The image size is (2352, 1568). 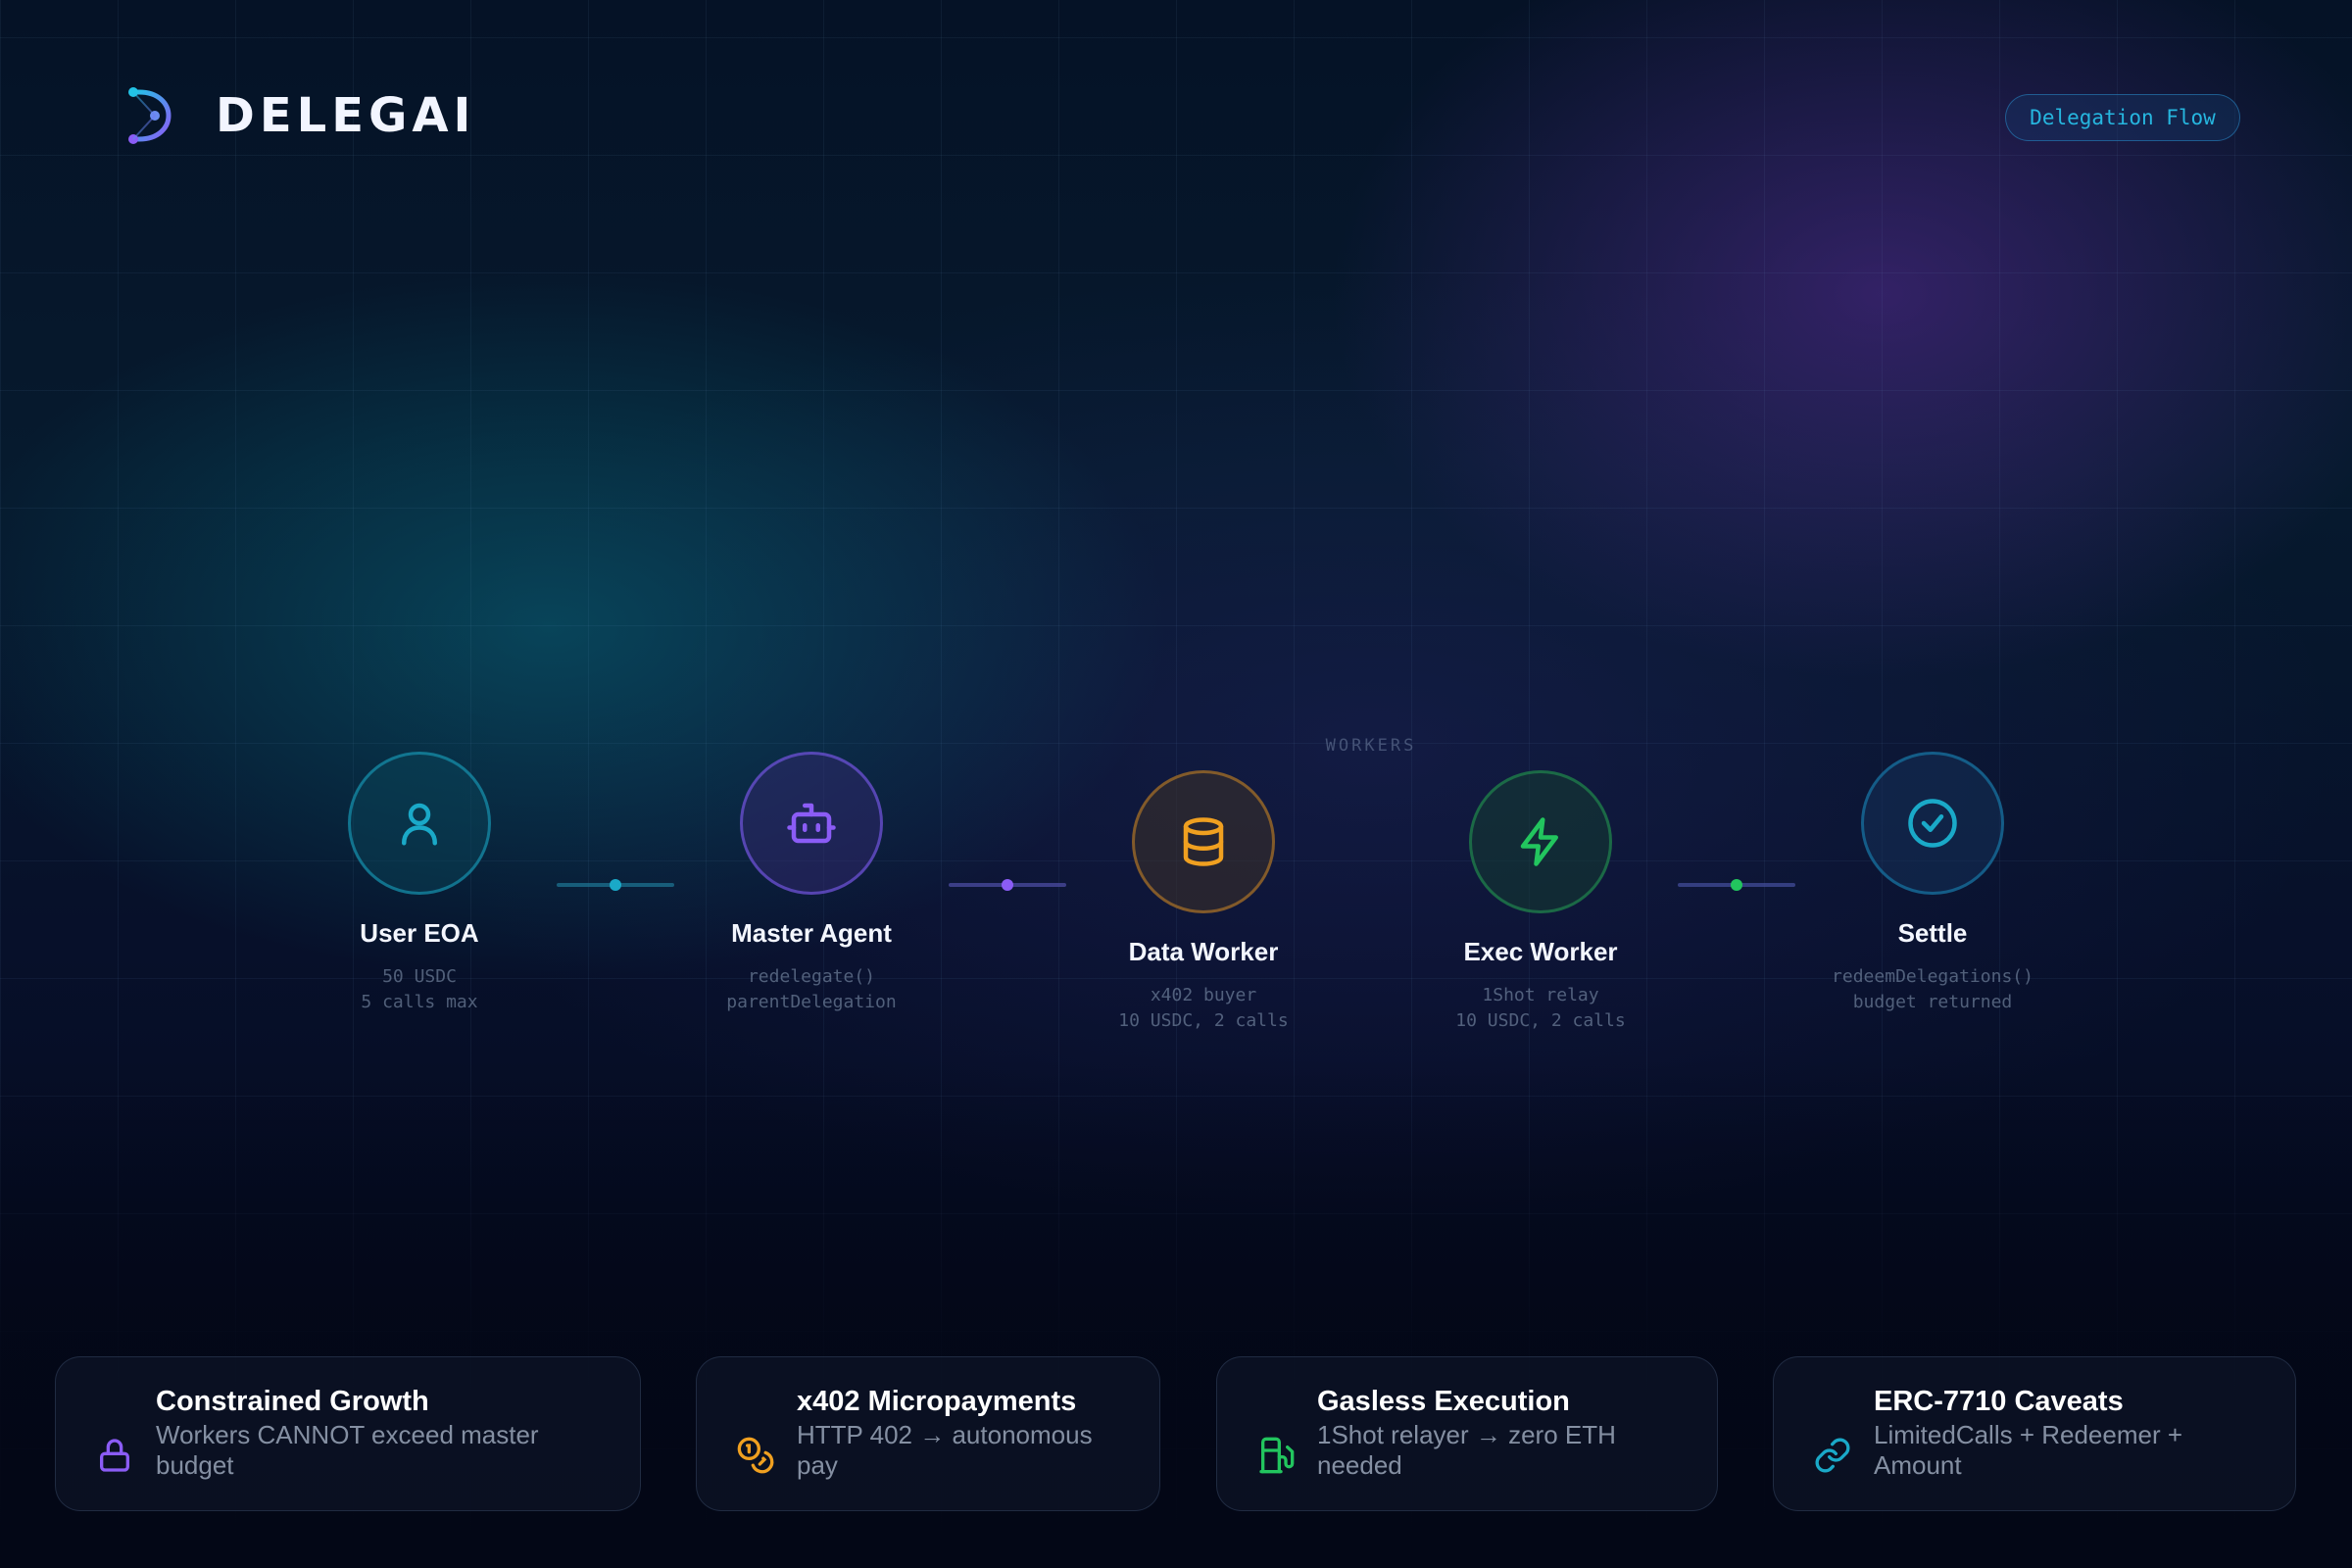 I want to click on node-title: Exec Worker, so click(x=1540, y=951).